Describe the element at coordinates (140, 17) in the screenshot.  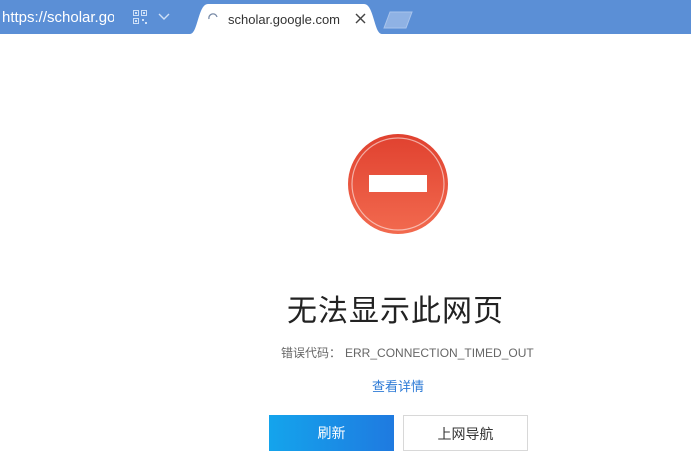
I see `qr-code-icon` at that location.